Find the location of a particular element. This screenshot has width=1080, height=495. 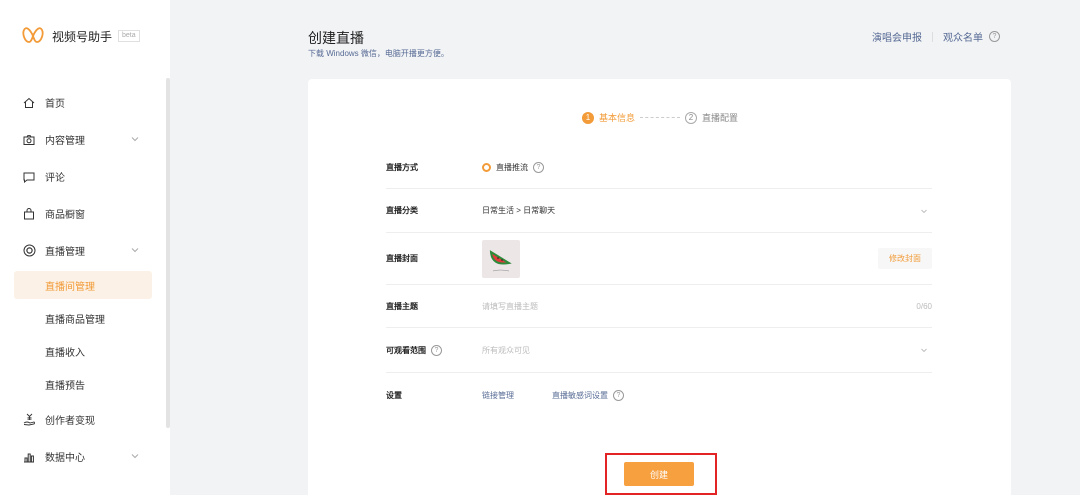

visibility-label: 可观看范围 is located at coordinates (406, 350).